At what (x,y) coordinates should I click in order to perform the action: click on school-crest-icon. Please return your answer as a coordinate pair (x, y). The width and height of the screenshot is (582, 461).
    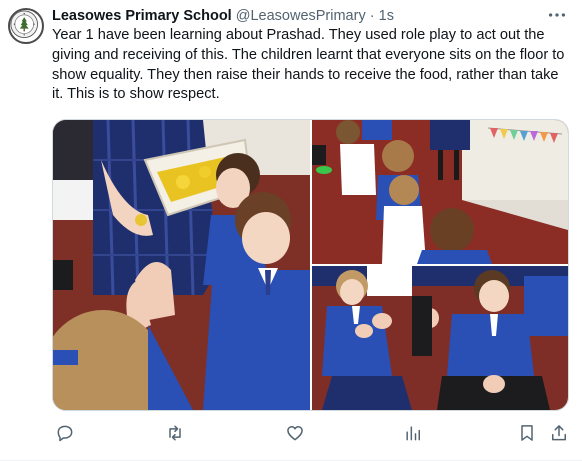
    Looking at the image, I should click on (24, 24).